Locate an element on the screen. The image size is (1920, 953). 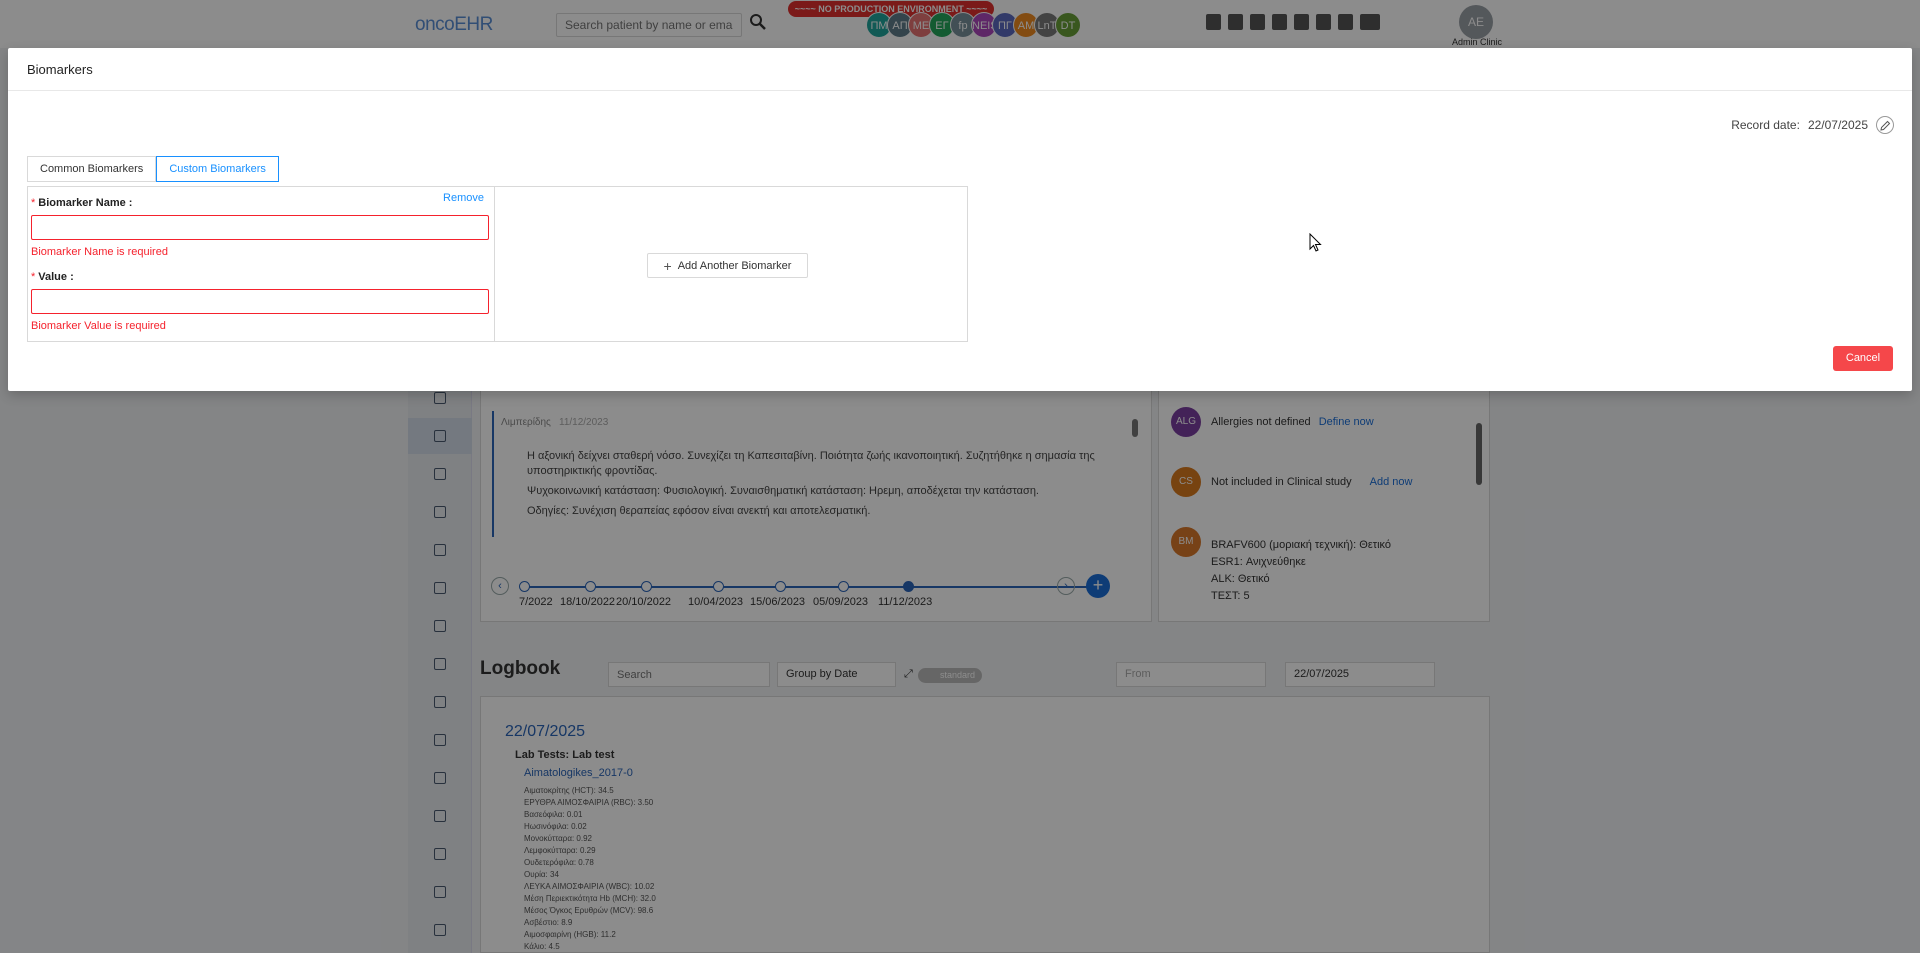
record-date-label: Record date: is located at coordinates (1765, 125).